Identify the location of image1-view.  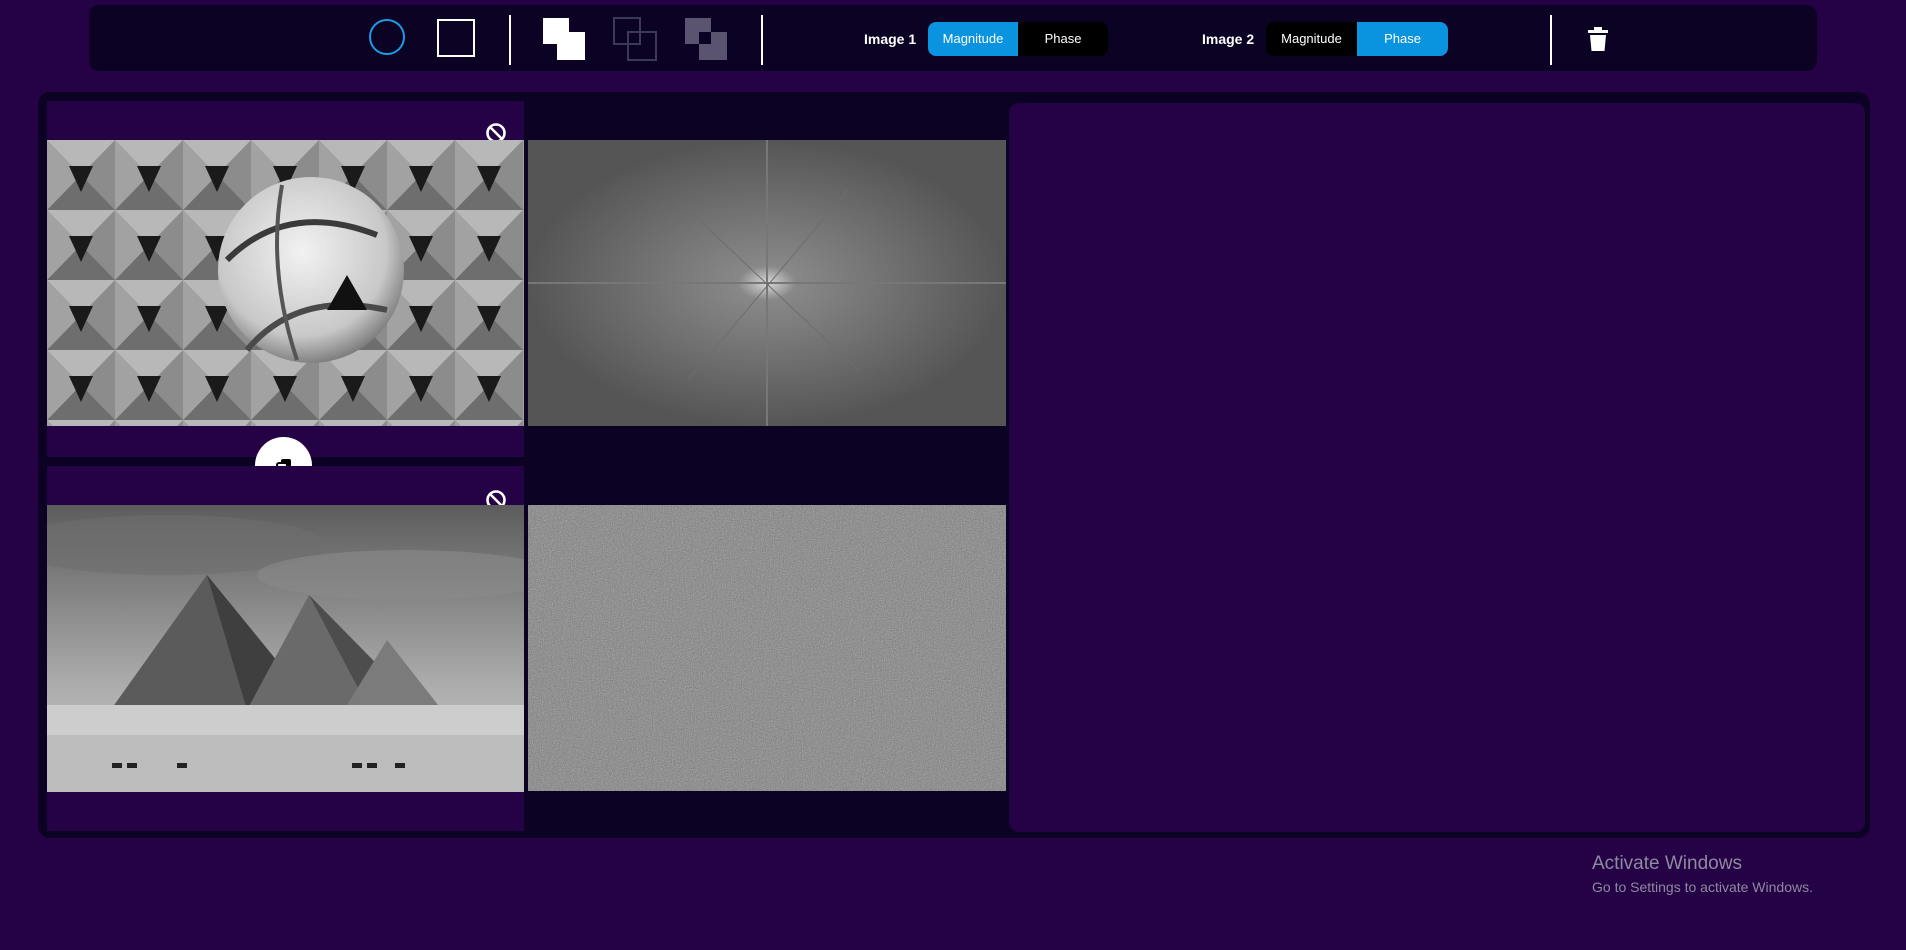
(285, 283).